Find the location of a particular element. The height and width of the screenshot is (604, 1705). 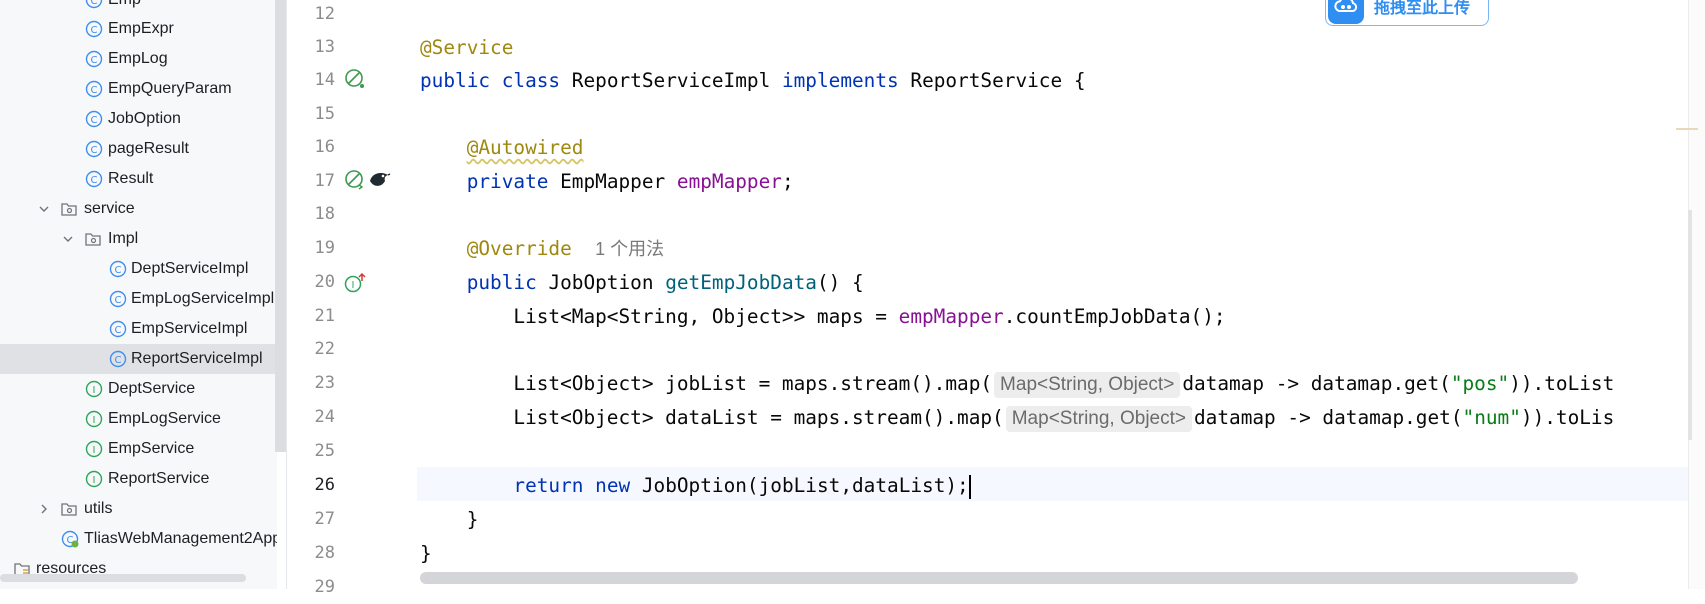

tree-item-empserviceimpl: C EmpServiceImpl is located at coordinates (138, 329).